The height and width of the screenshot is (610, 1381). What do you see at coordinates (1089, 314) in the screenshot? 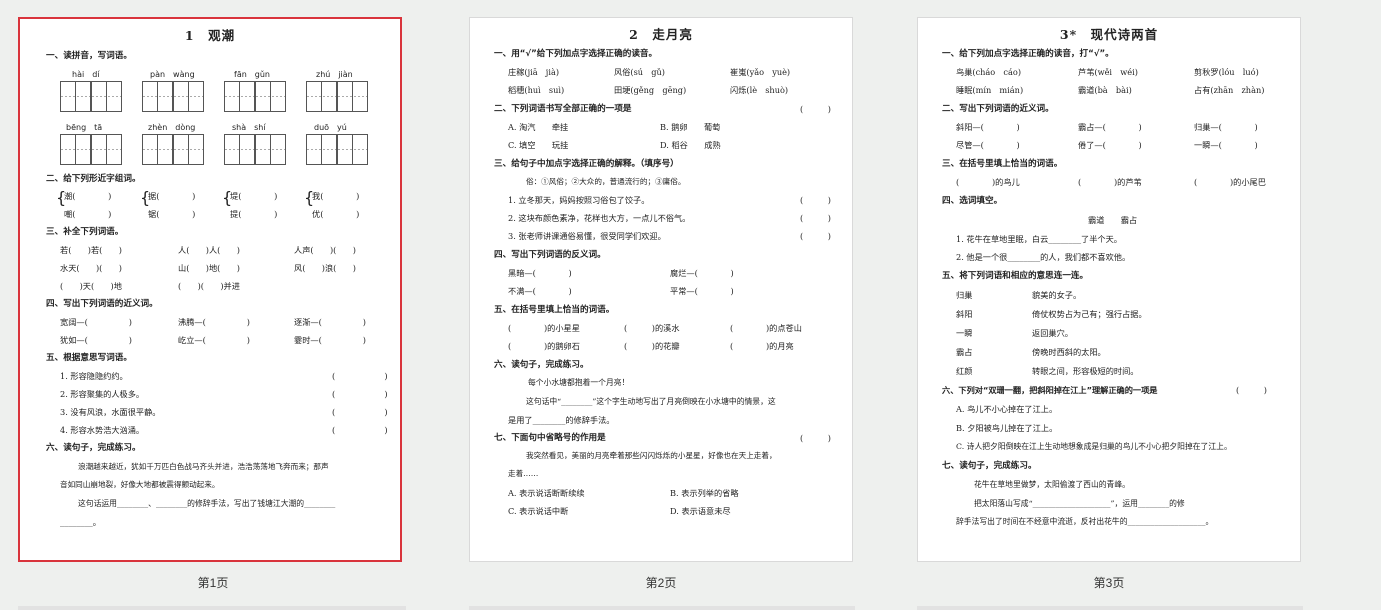
I see `match-right: 倚仗权势占为己有；强行占据。` at bounding box center [1089, 314].